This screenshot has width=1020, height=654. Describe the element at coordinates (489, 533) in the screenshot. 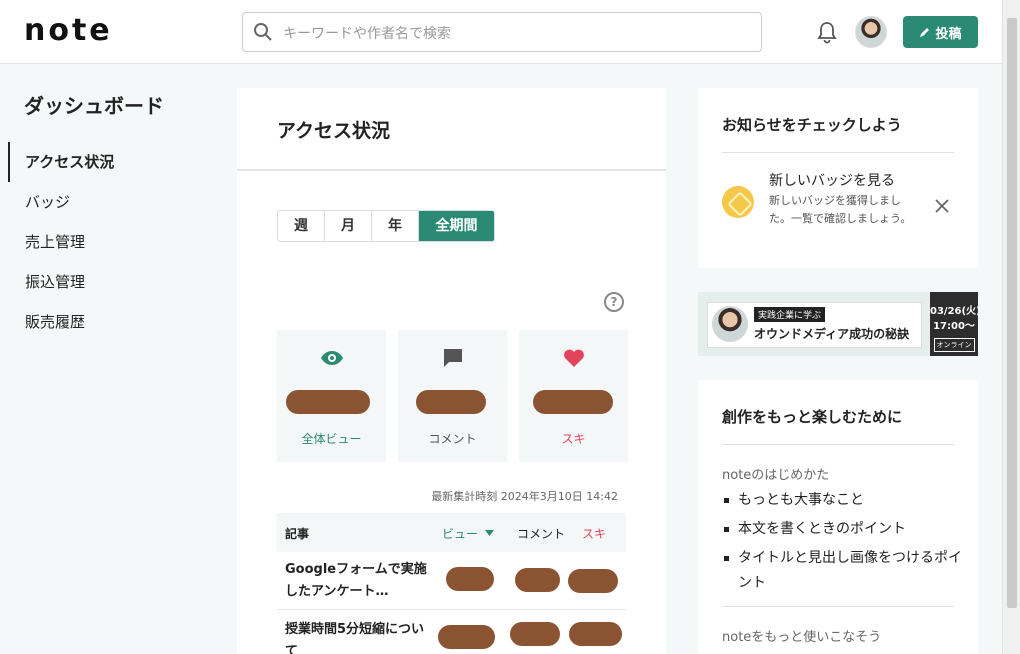

I see `sort-down-icon` at that location.